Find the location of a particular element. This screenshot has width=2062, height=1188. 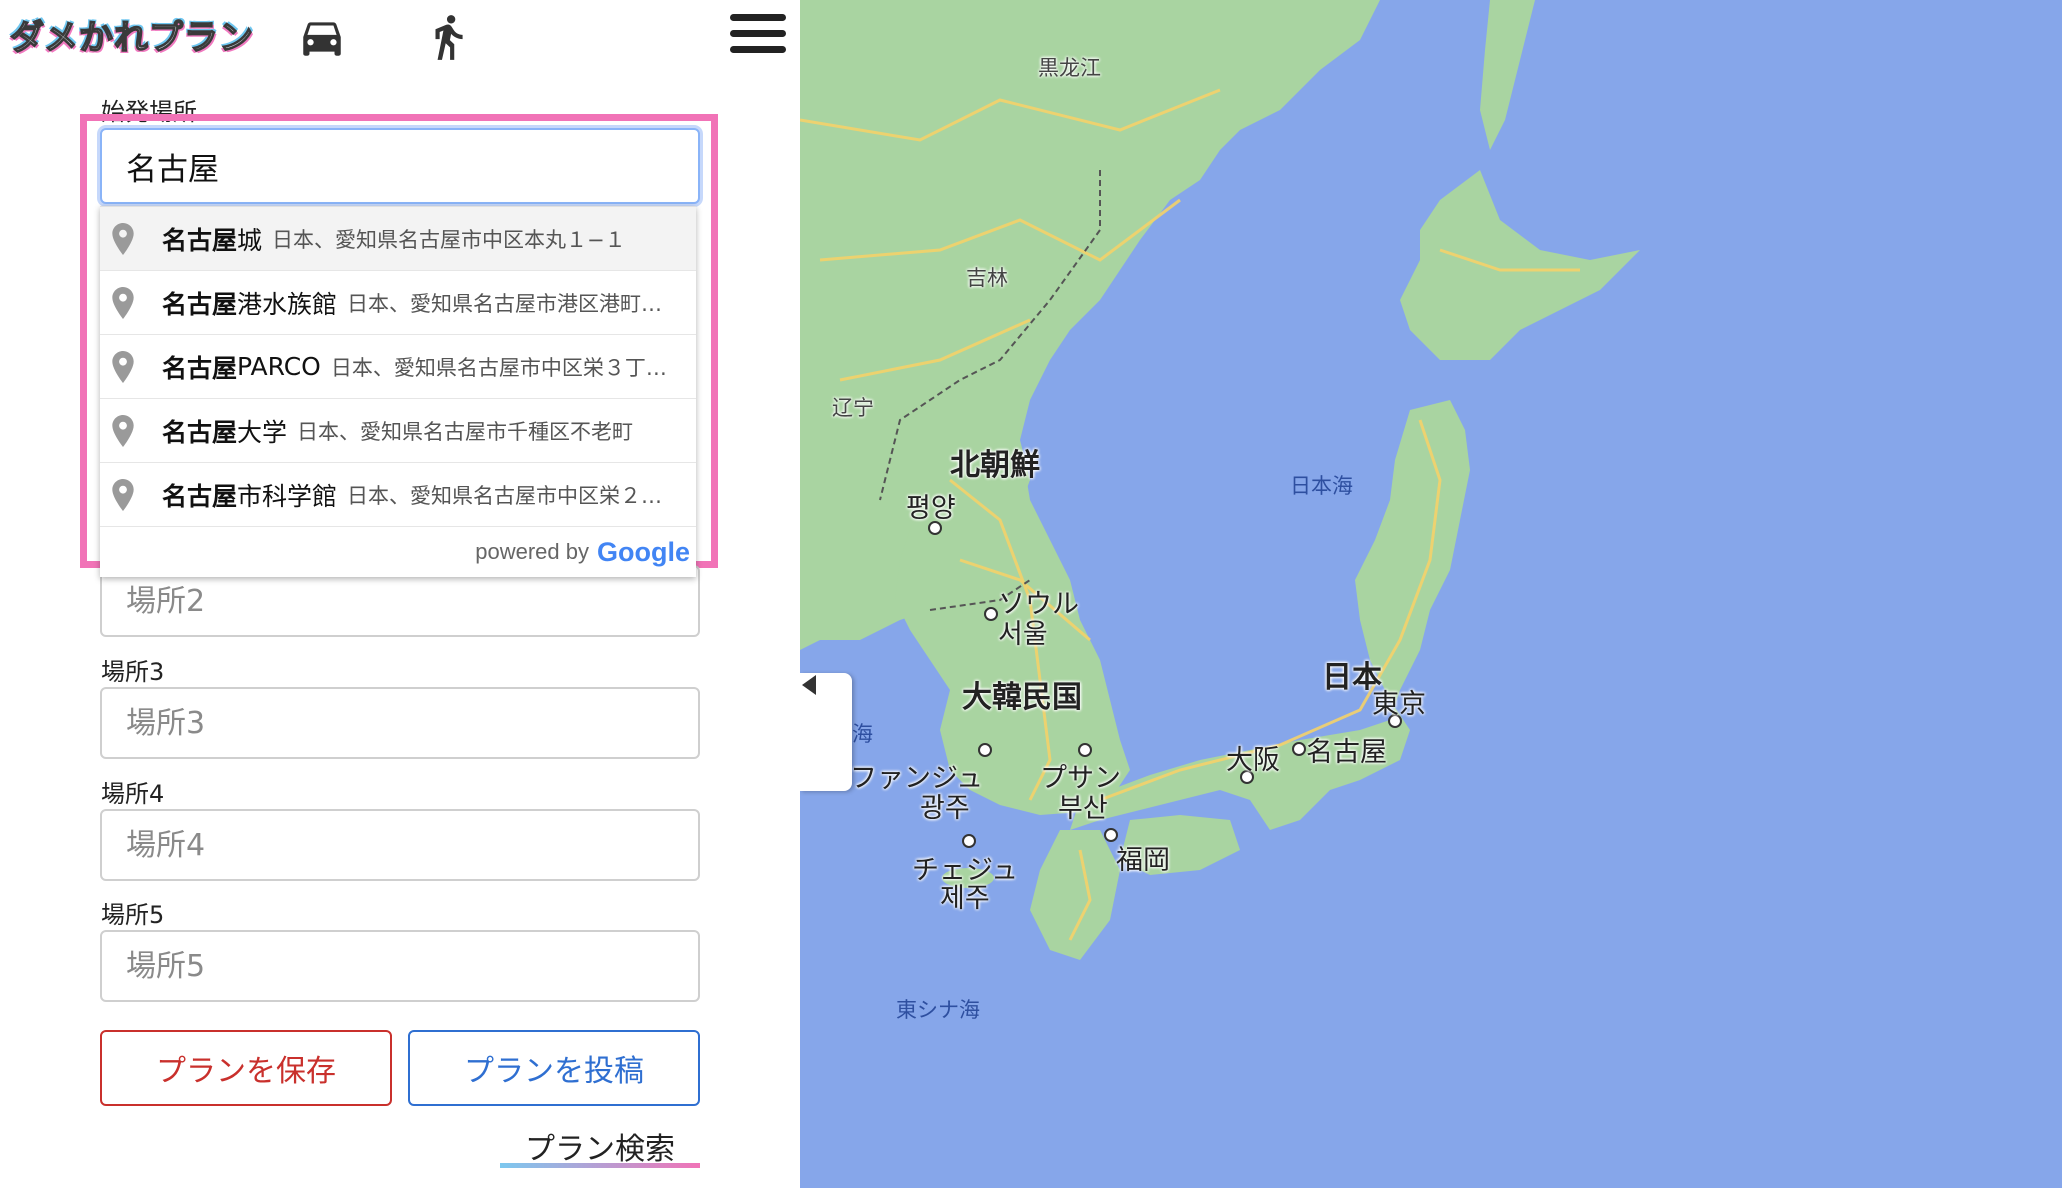

map-label-yellow-sea: 海 is located at coordinates (862, 734).